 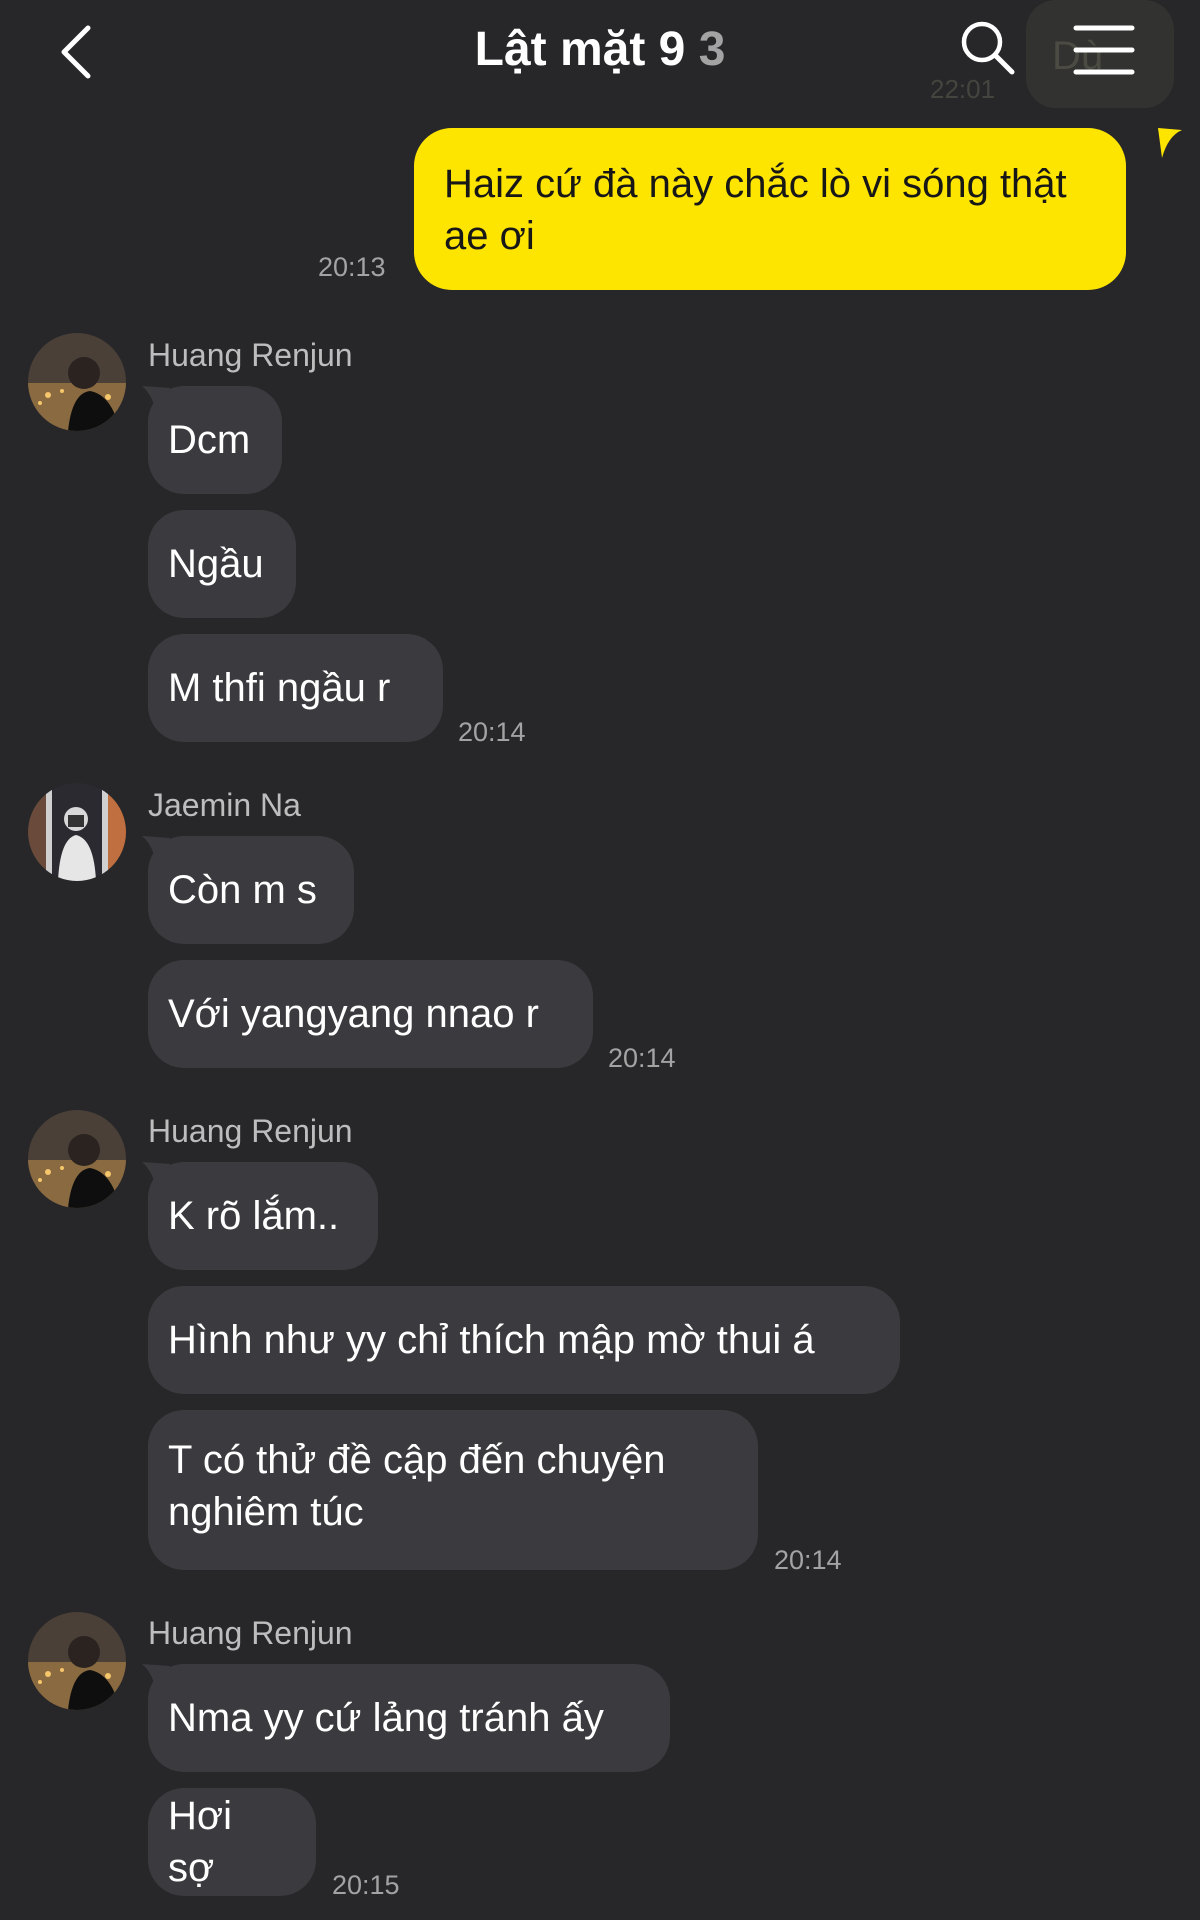 I want to click on message-text: Hơi sợ, so click(x=200, y=1842).